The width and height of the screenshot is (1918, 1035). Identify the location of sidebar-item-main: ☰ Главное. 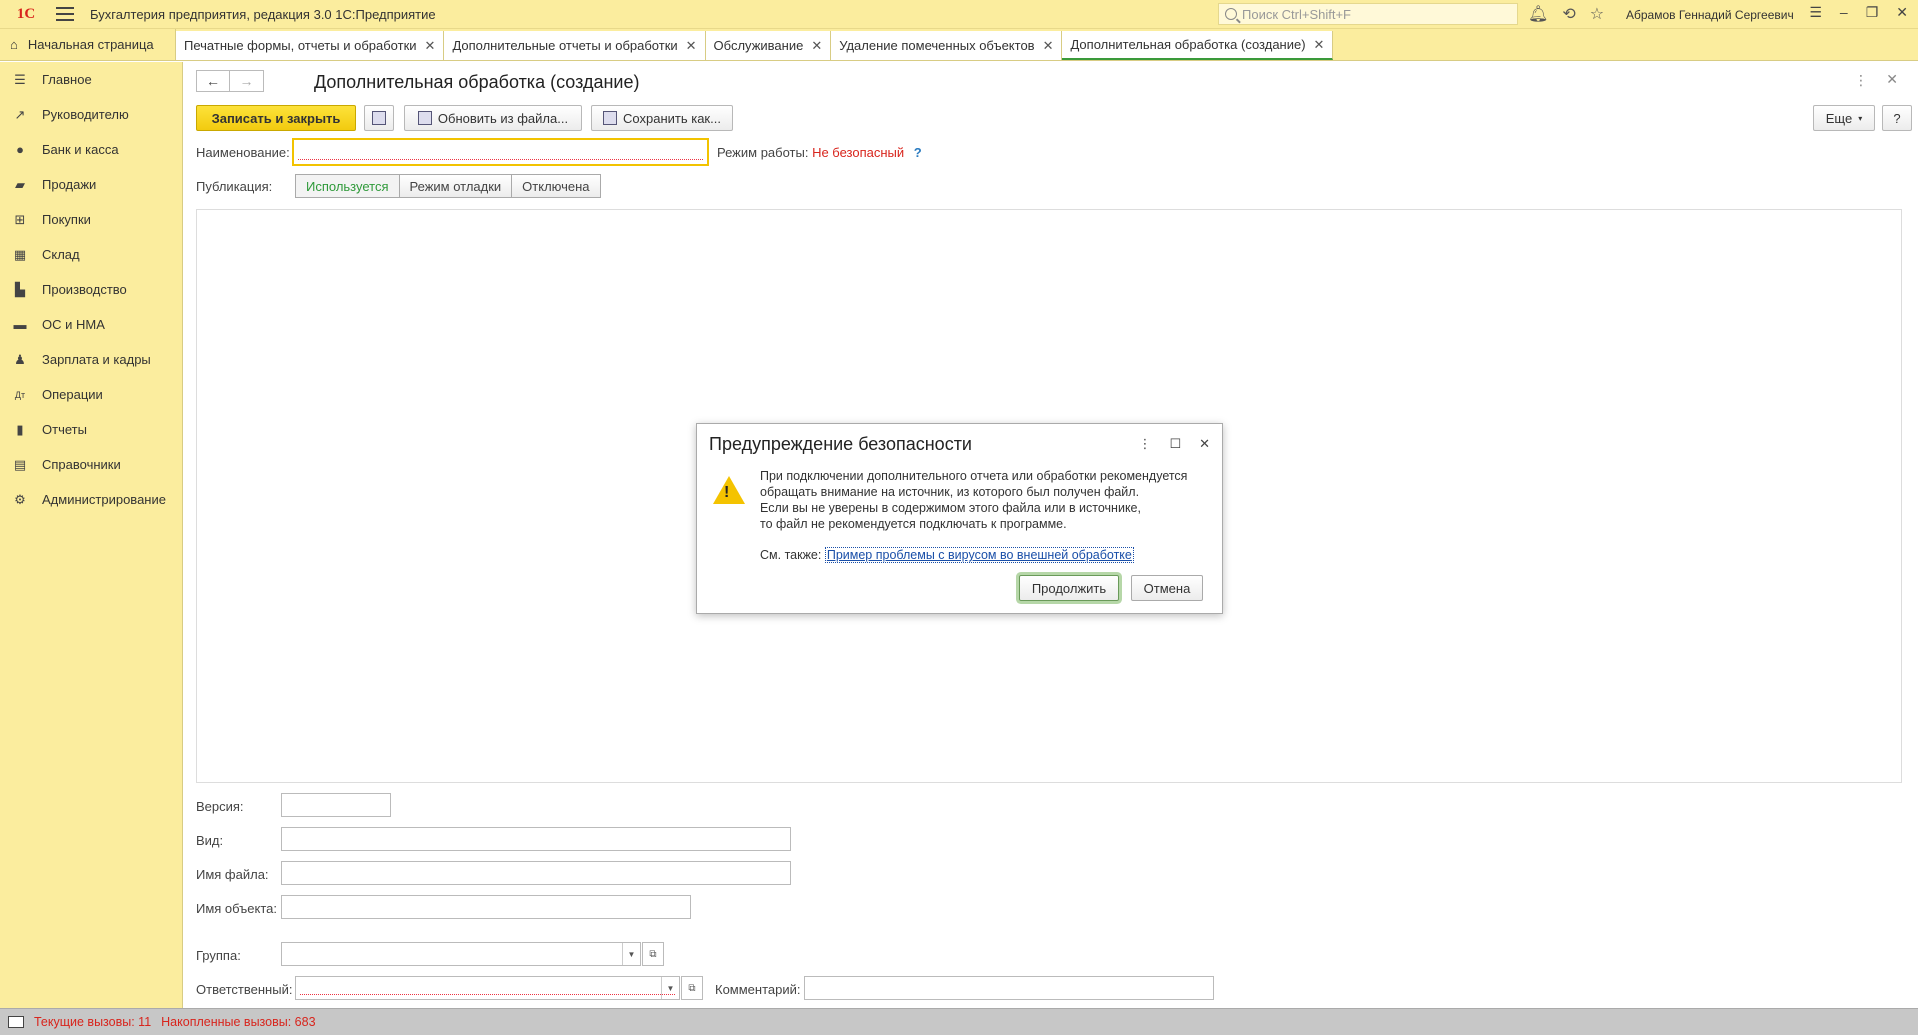
(91, 79).